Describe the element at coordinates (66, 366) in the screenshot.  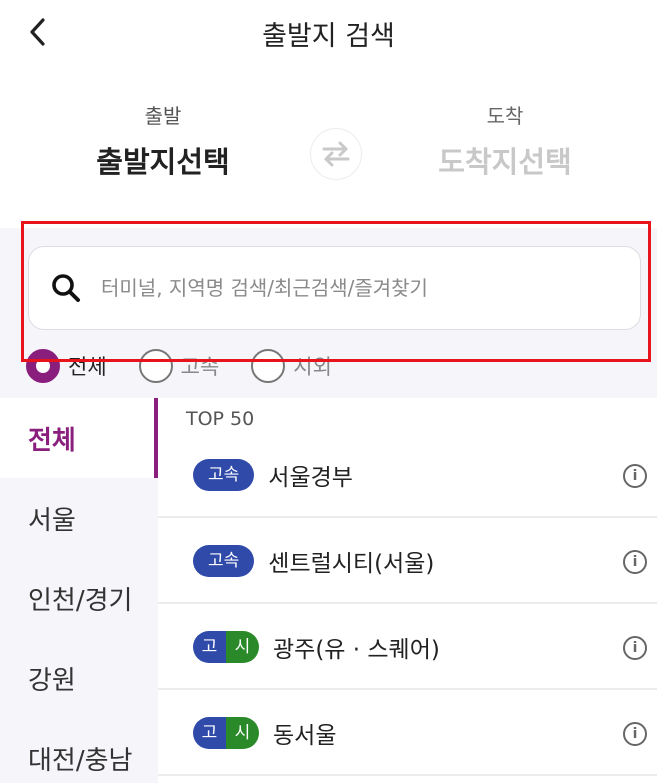
I see `filter-all: 전체` at that location.